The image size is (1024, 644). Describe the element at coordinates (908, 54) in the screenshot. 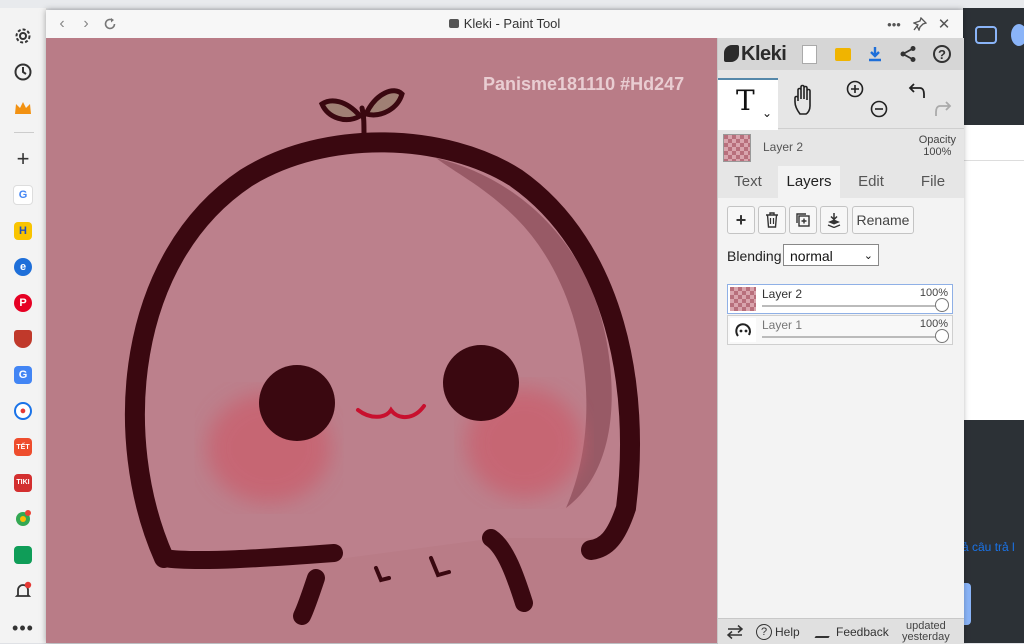

I see `share-icon` at that location.